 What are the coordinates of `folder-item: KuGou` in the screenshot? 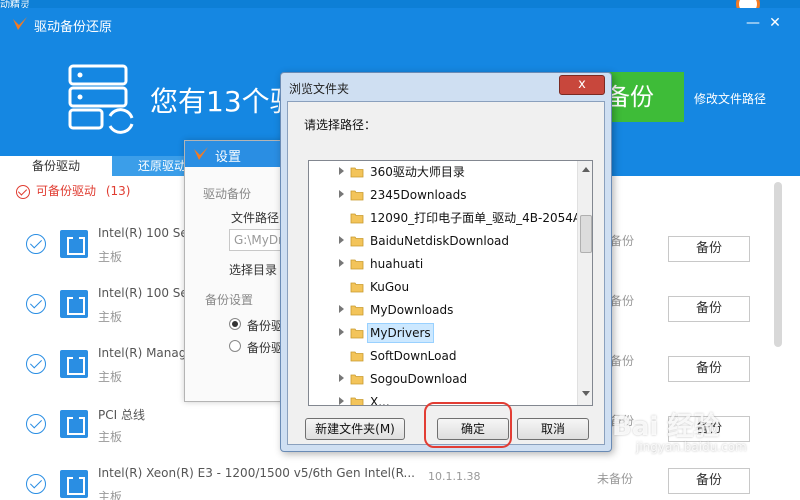 It's located at (444, 287).